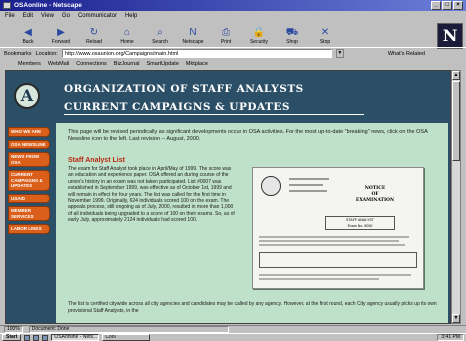  Describe the element at coordinates (127, 42) in the screenshot. I see `home-label: Home` at that location.